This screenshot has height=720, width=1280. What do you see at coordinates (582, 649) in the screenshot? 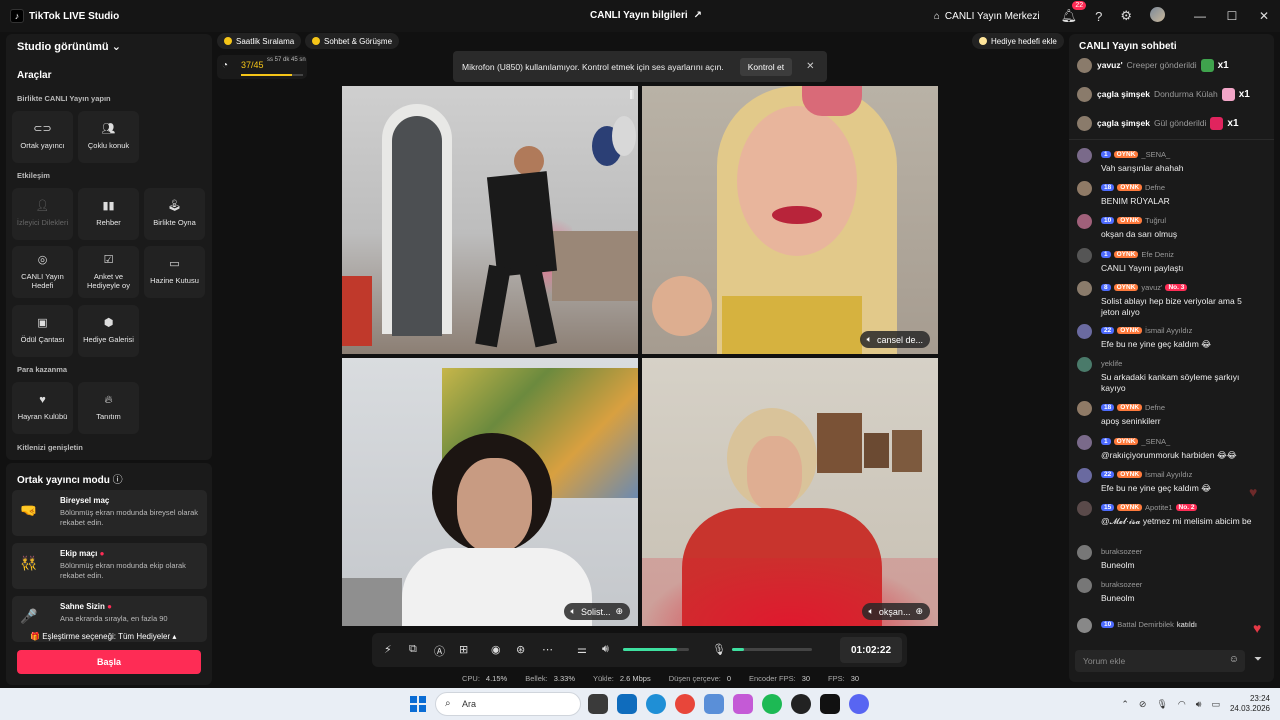
I see `audio-settings-icon: ⚌` at bounding box center [582, 649].